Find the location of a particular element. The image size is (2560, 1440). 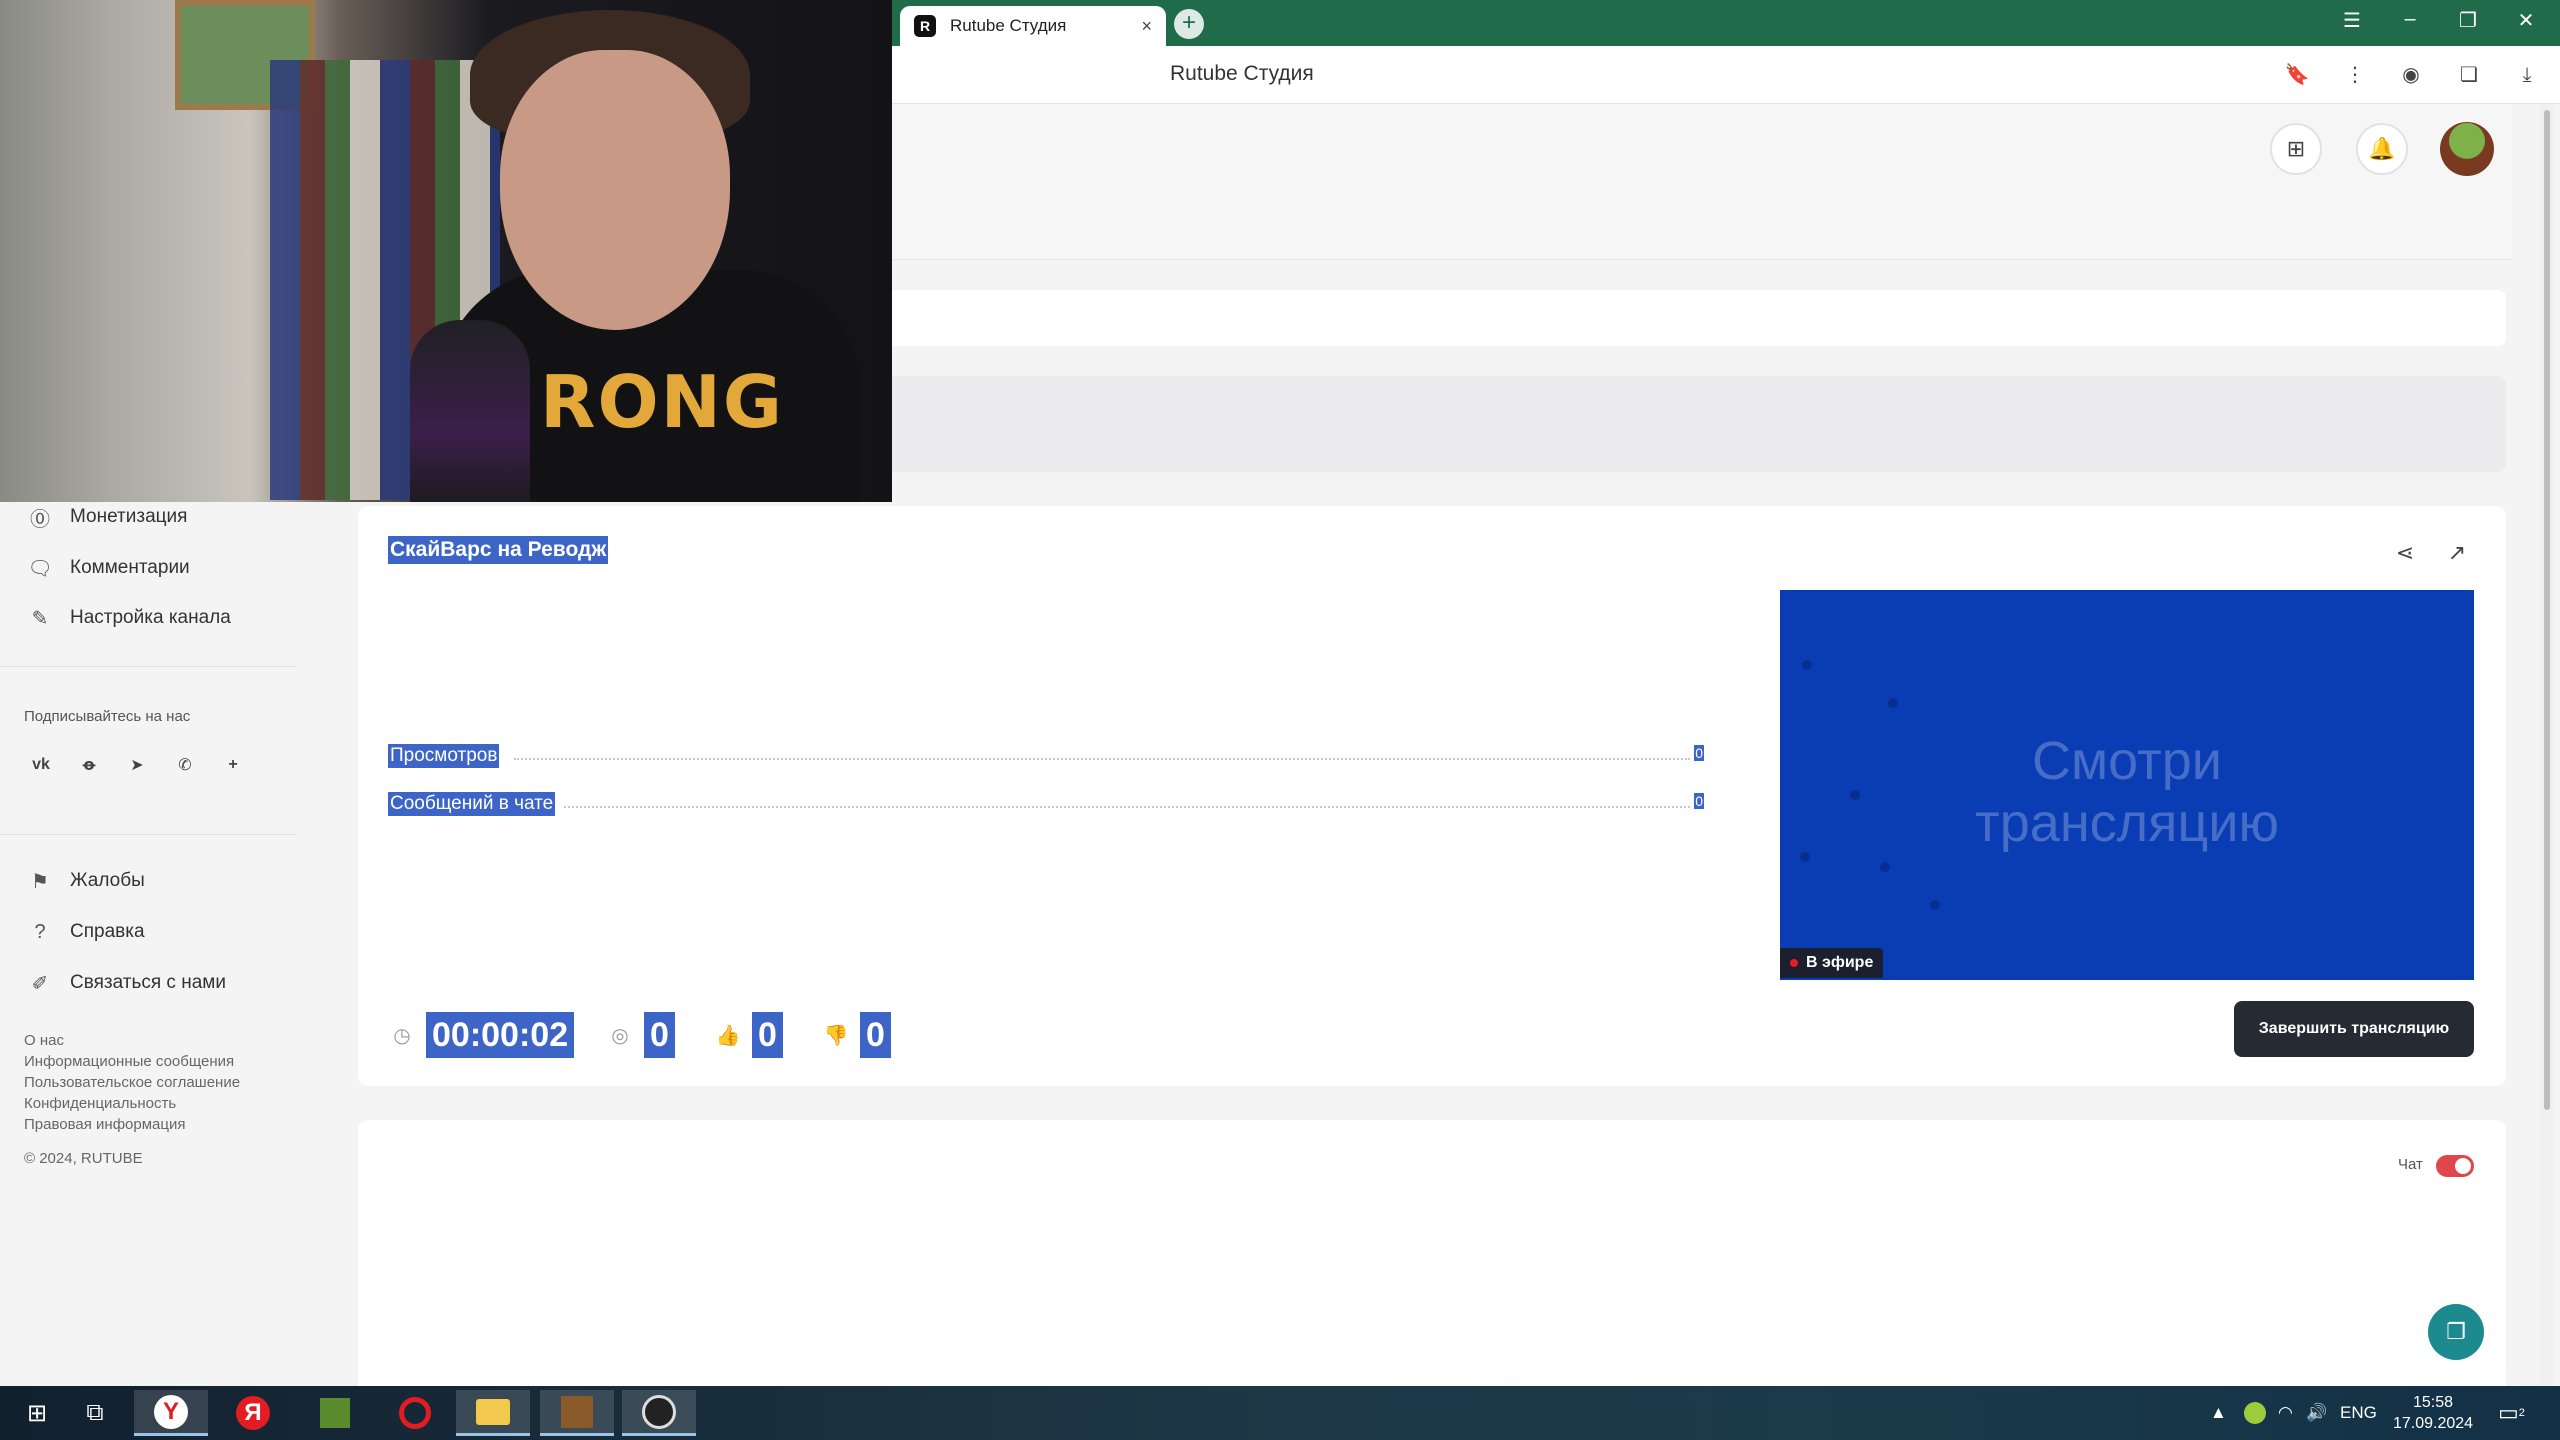

stat-label: Просмотров is located at coordinates (444, 756).